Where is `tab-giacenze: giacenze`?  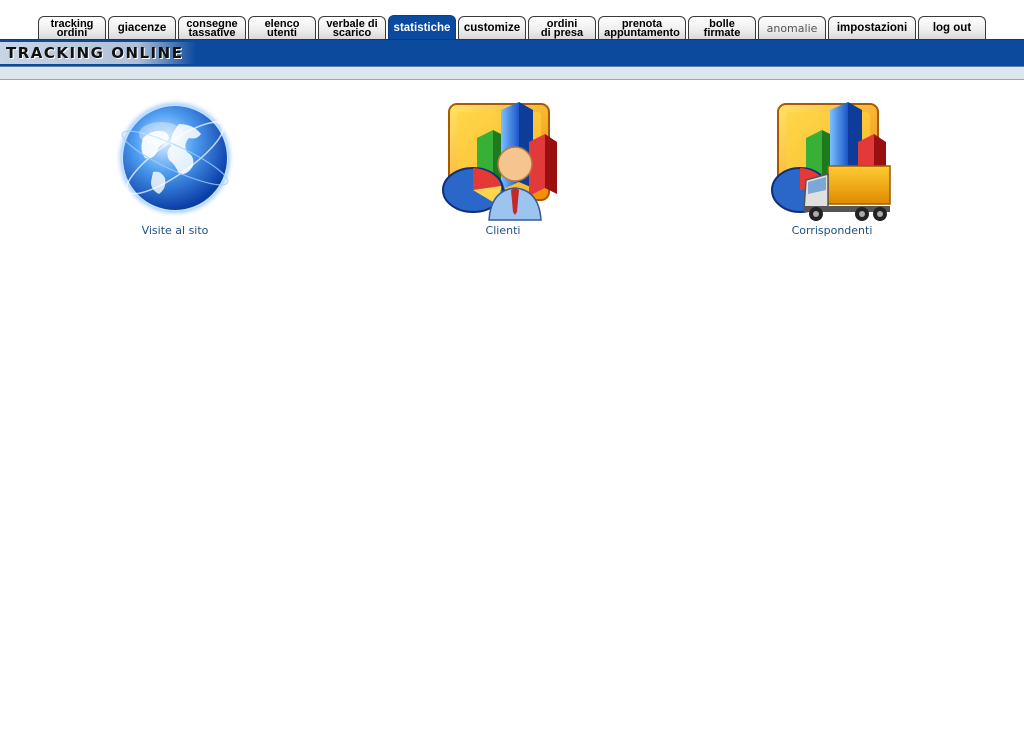 tab-giacenze: giacenze is located at coordinates (142, 28).